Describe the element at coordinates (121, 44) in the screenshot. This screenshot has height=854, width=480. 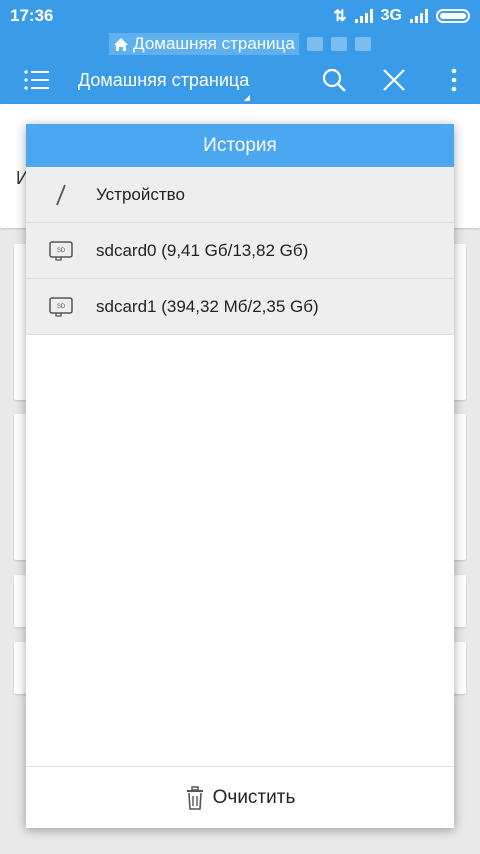
I see `home-icon` at that location.